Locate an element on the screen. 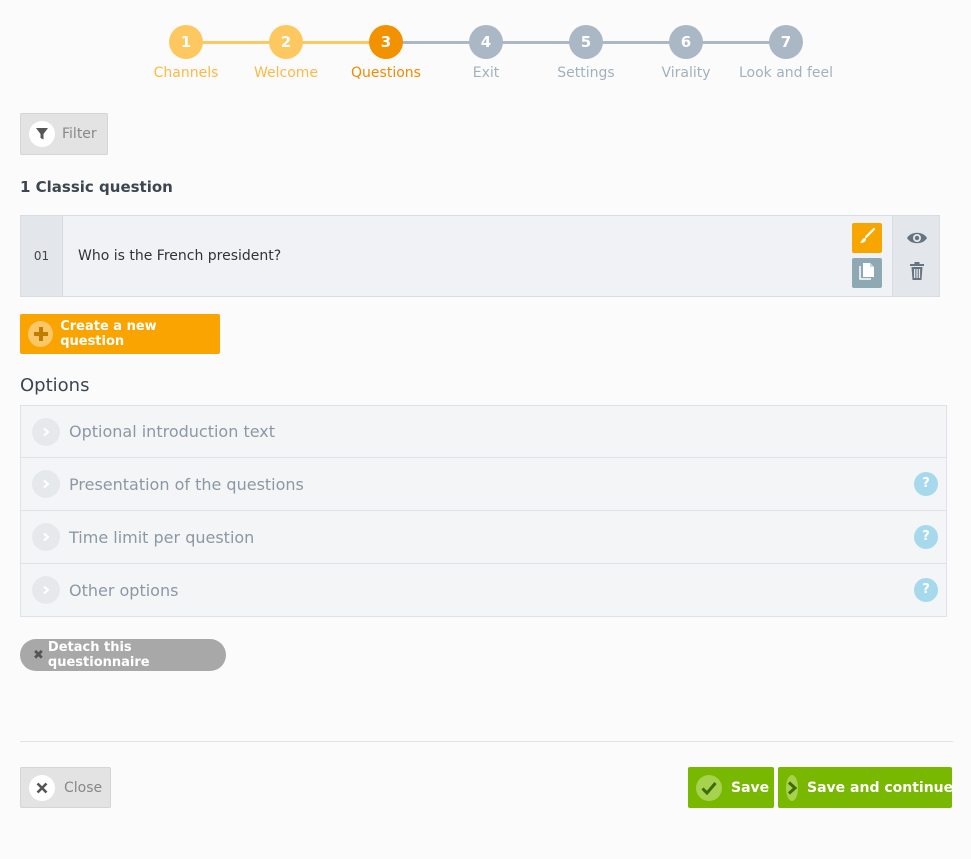 This screenshot has width=971, height=859. save-and-continue-button: Save and continue is located at coordinates (866, 787).